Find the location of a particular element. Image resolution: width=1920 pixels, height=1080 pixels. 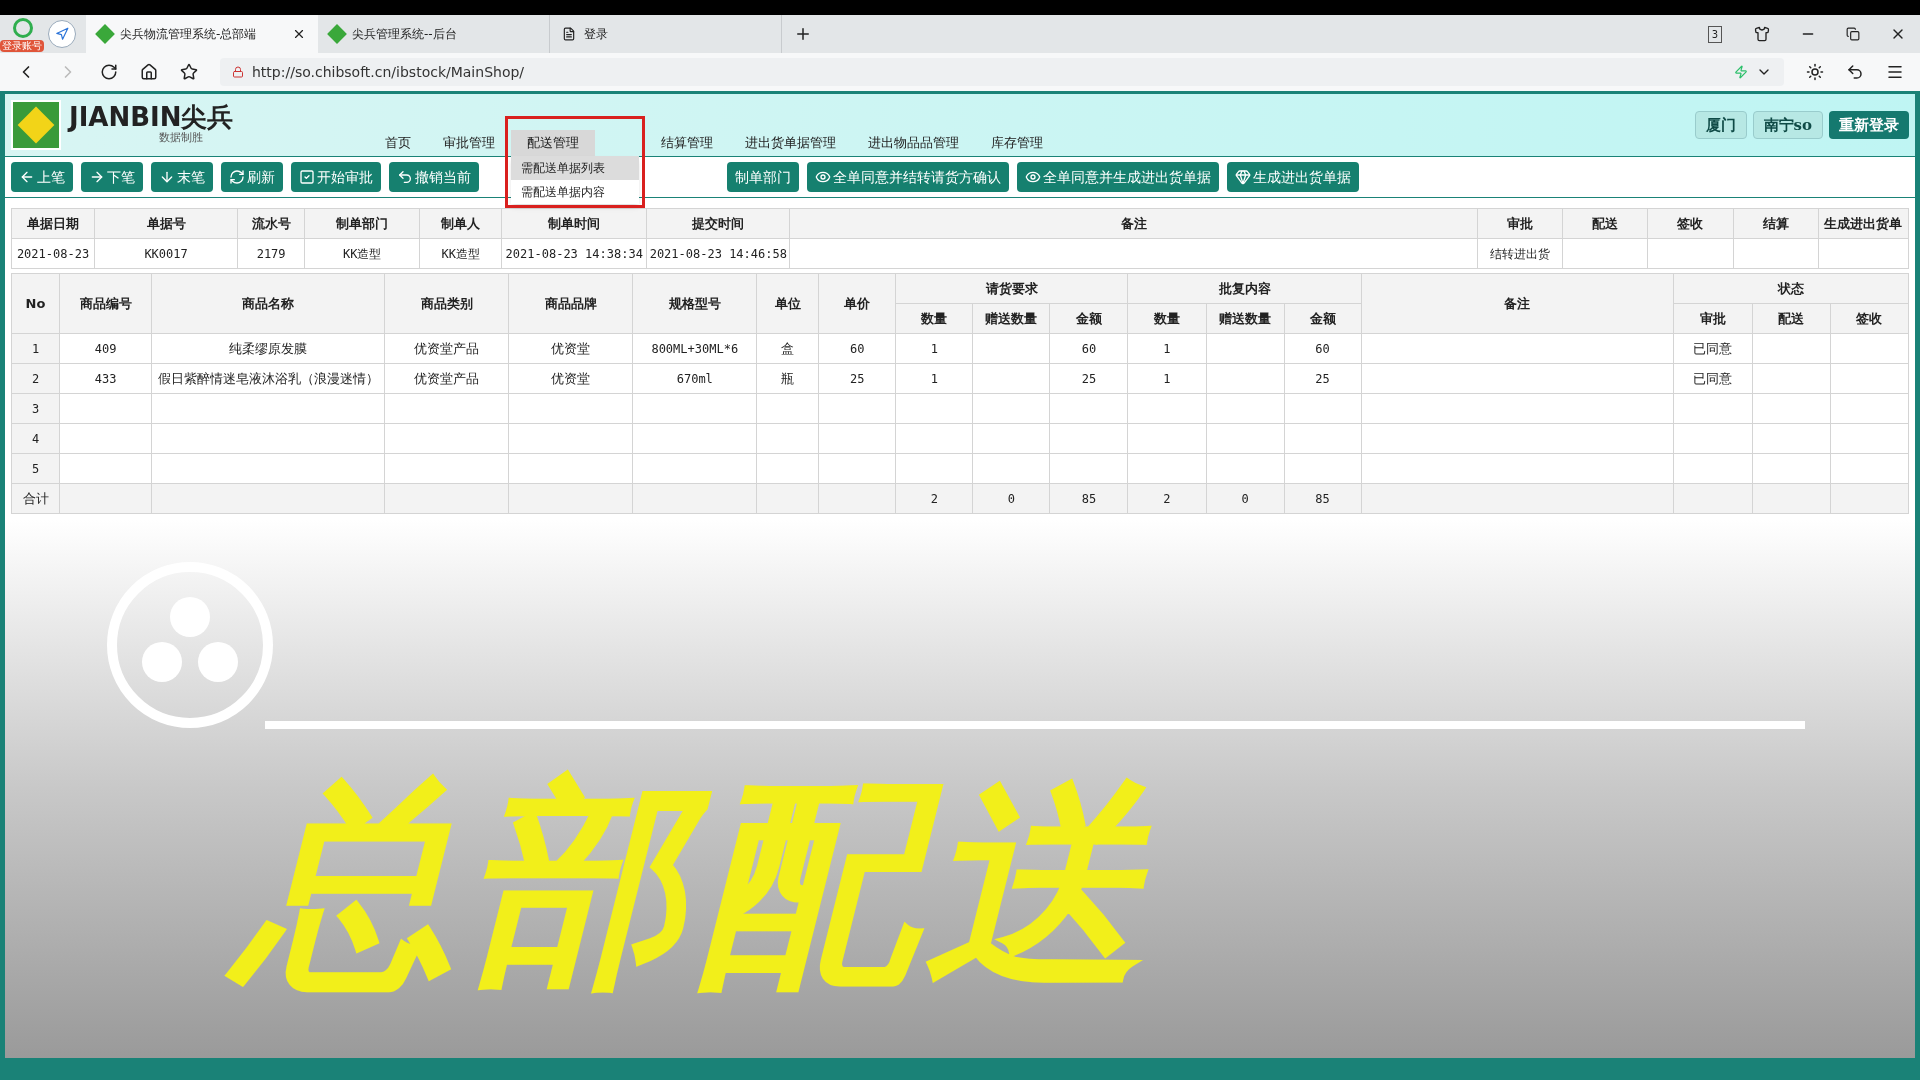

table-cell: 优资堂产品 is located at coordinates (446, 378).